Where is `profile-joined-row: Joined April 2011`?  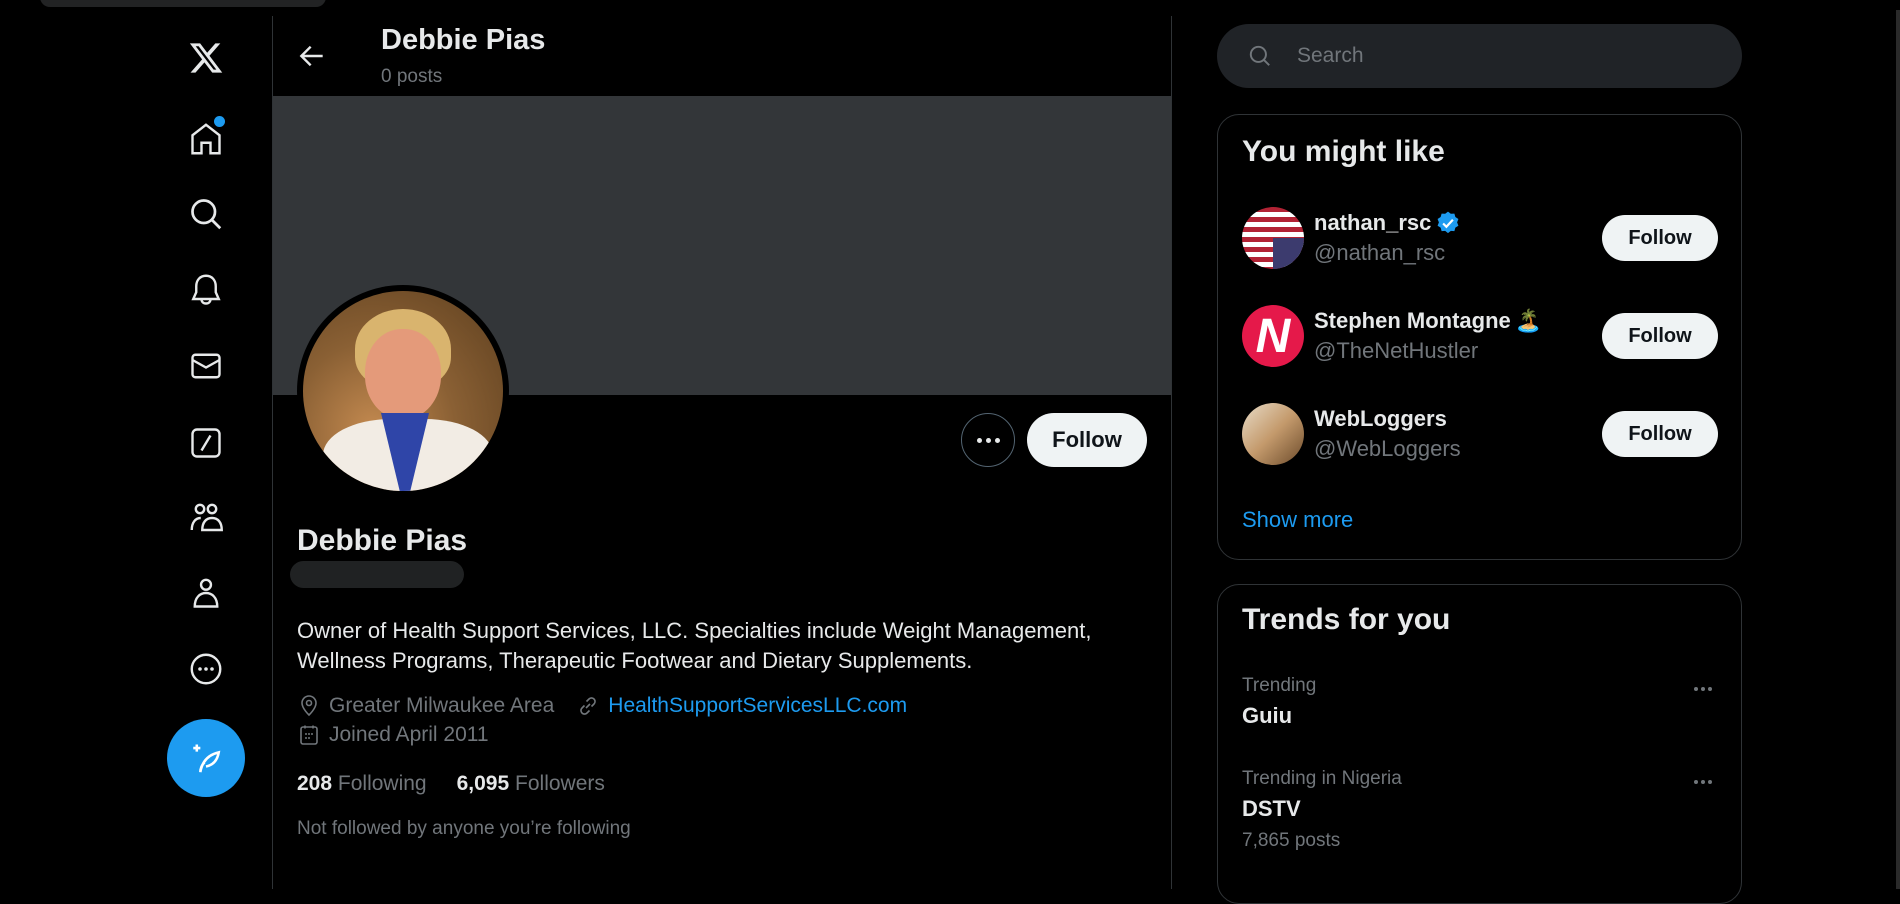
profile-joined-row: Joined April 2011 is located at coordinates (393, 735).